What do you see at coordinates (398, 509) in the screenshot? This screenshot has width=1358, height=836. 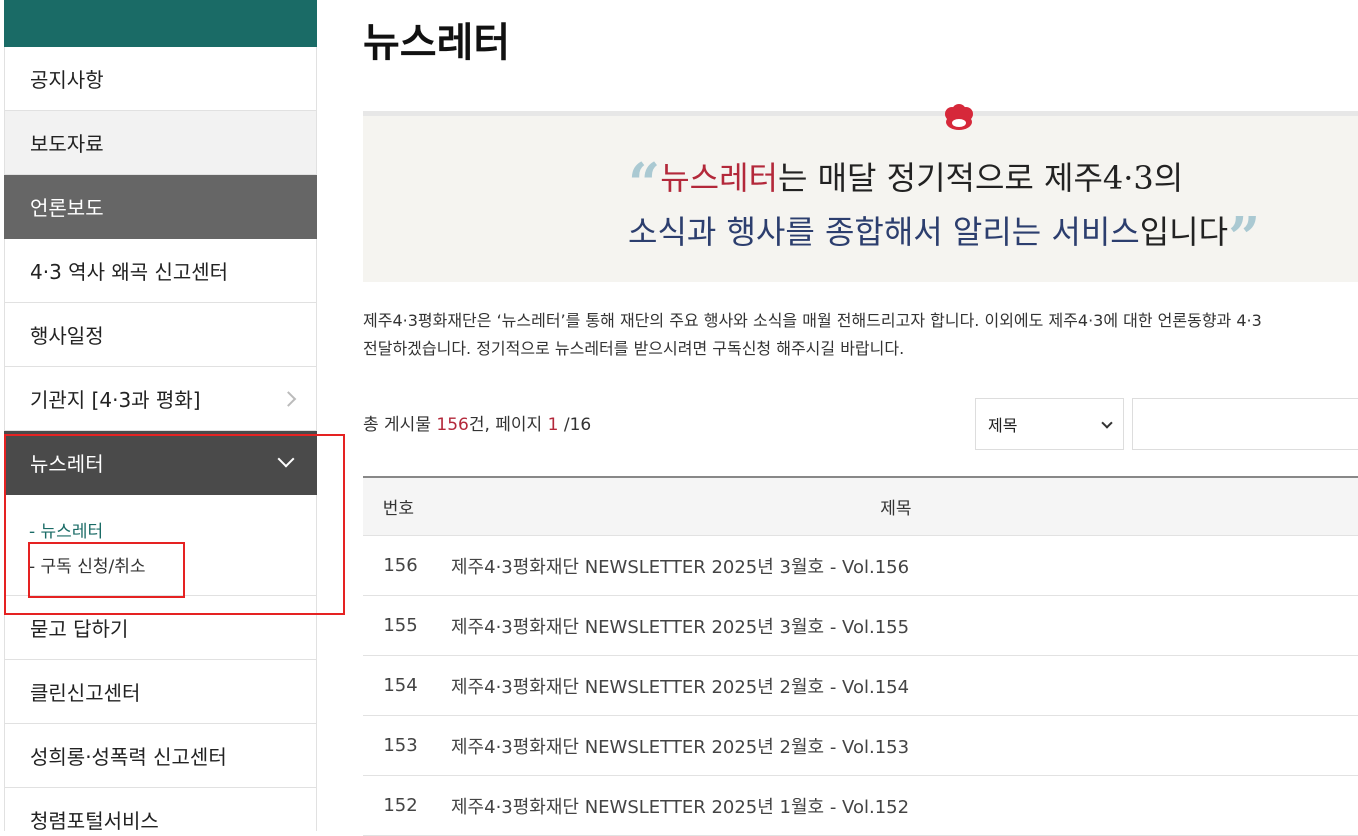 I see `column-header-number: 번호` at bounding box center [398, 509].